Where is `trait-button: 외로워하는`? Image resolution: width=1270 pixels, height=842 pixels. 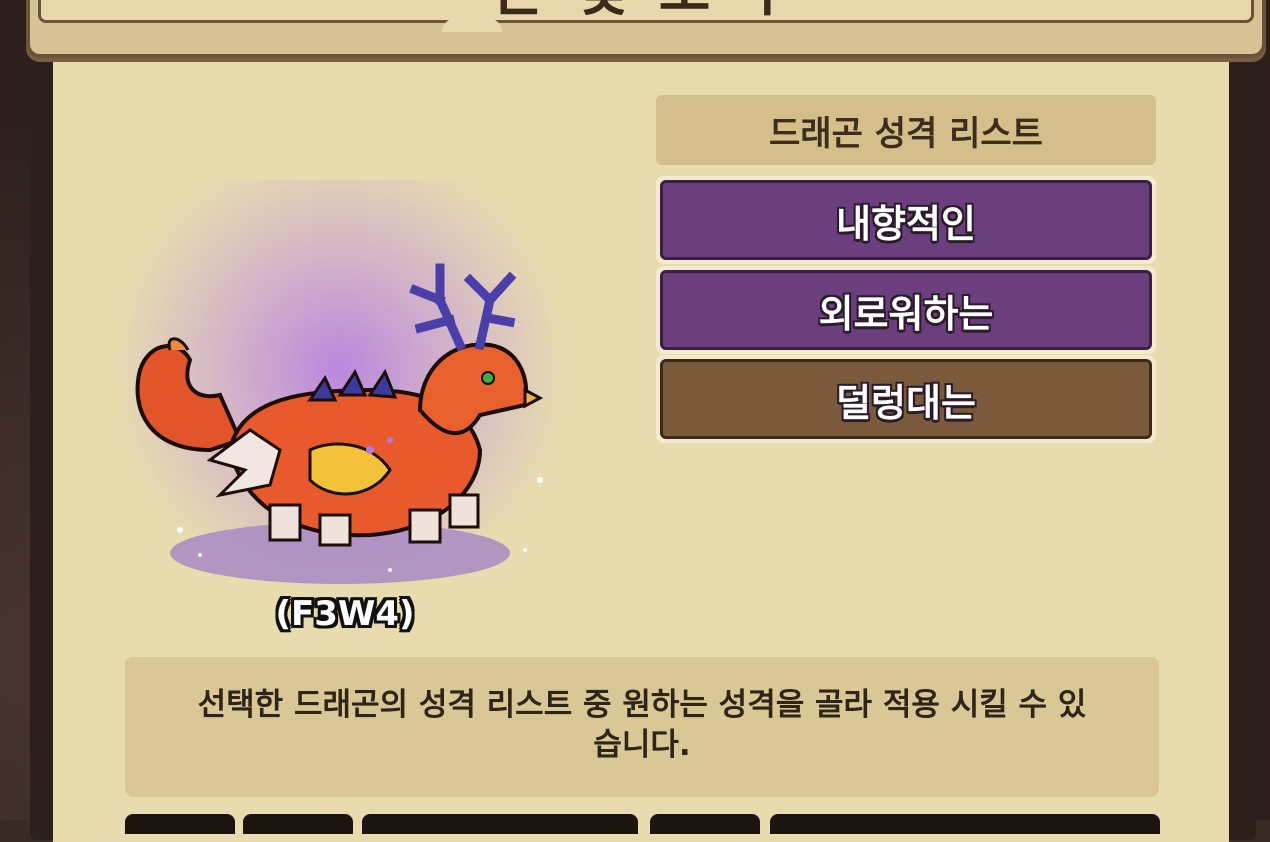
trait-button: 외로워하는 is located at coordinates (906, 310).